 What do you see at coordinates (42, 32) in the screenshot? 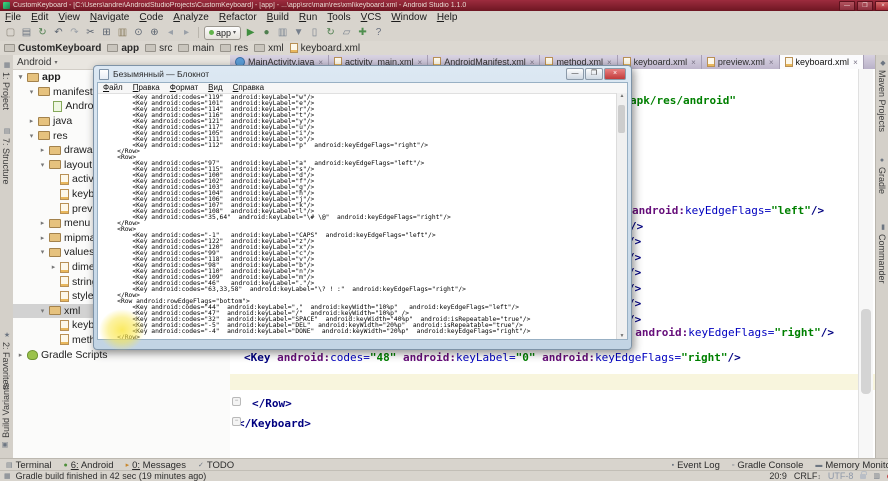
I see `synchronize-icon: ↻` at bounding box center [42, 32].